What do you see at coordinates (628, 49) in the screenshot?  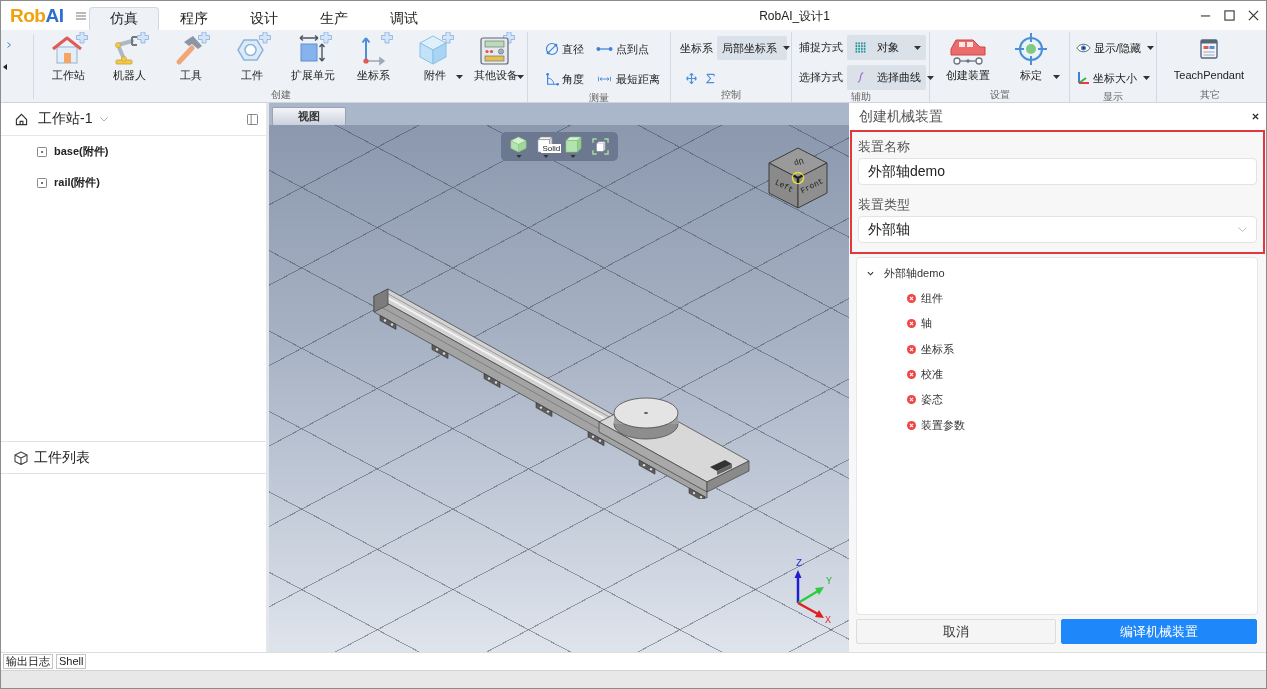 I see `toolbar-button: 点到点` at bounding box center [628, 49].